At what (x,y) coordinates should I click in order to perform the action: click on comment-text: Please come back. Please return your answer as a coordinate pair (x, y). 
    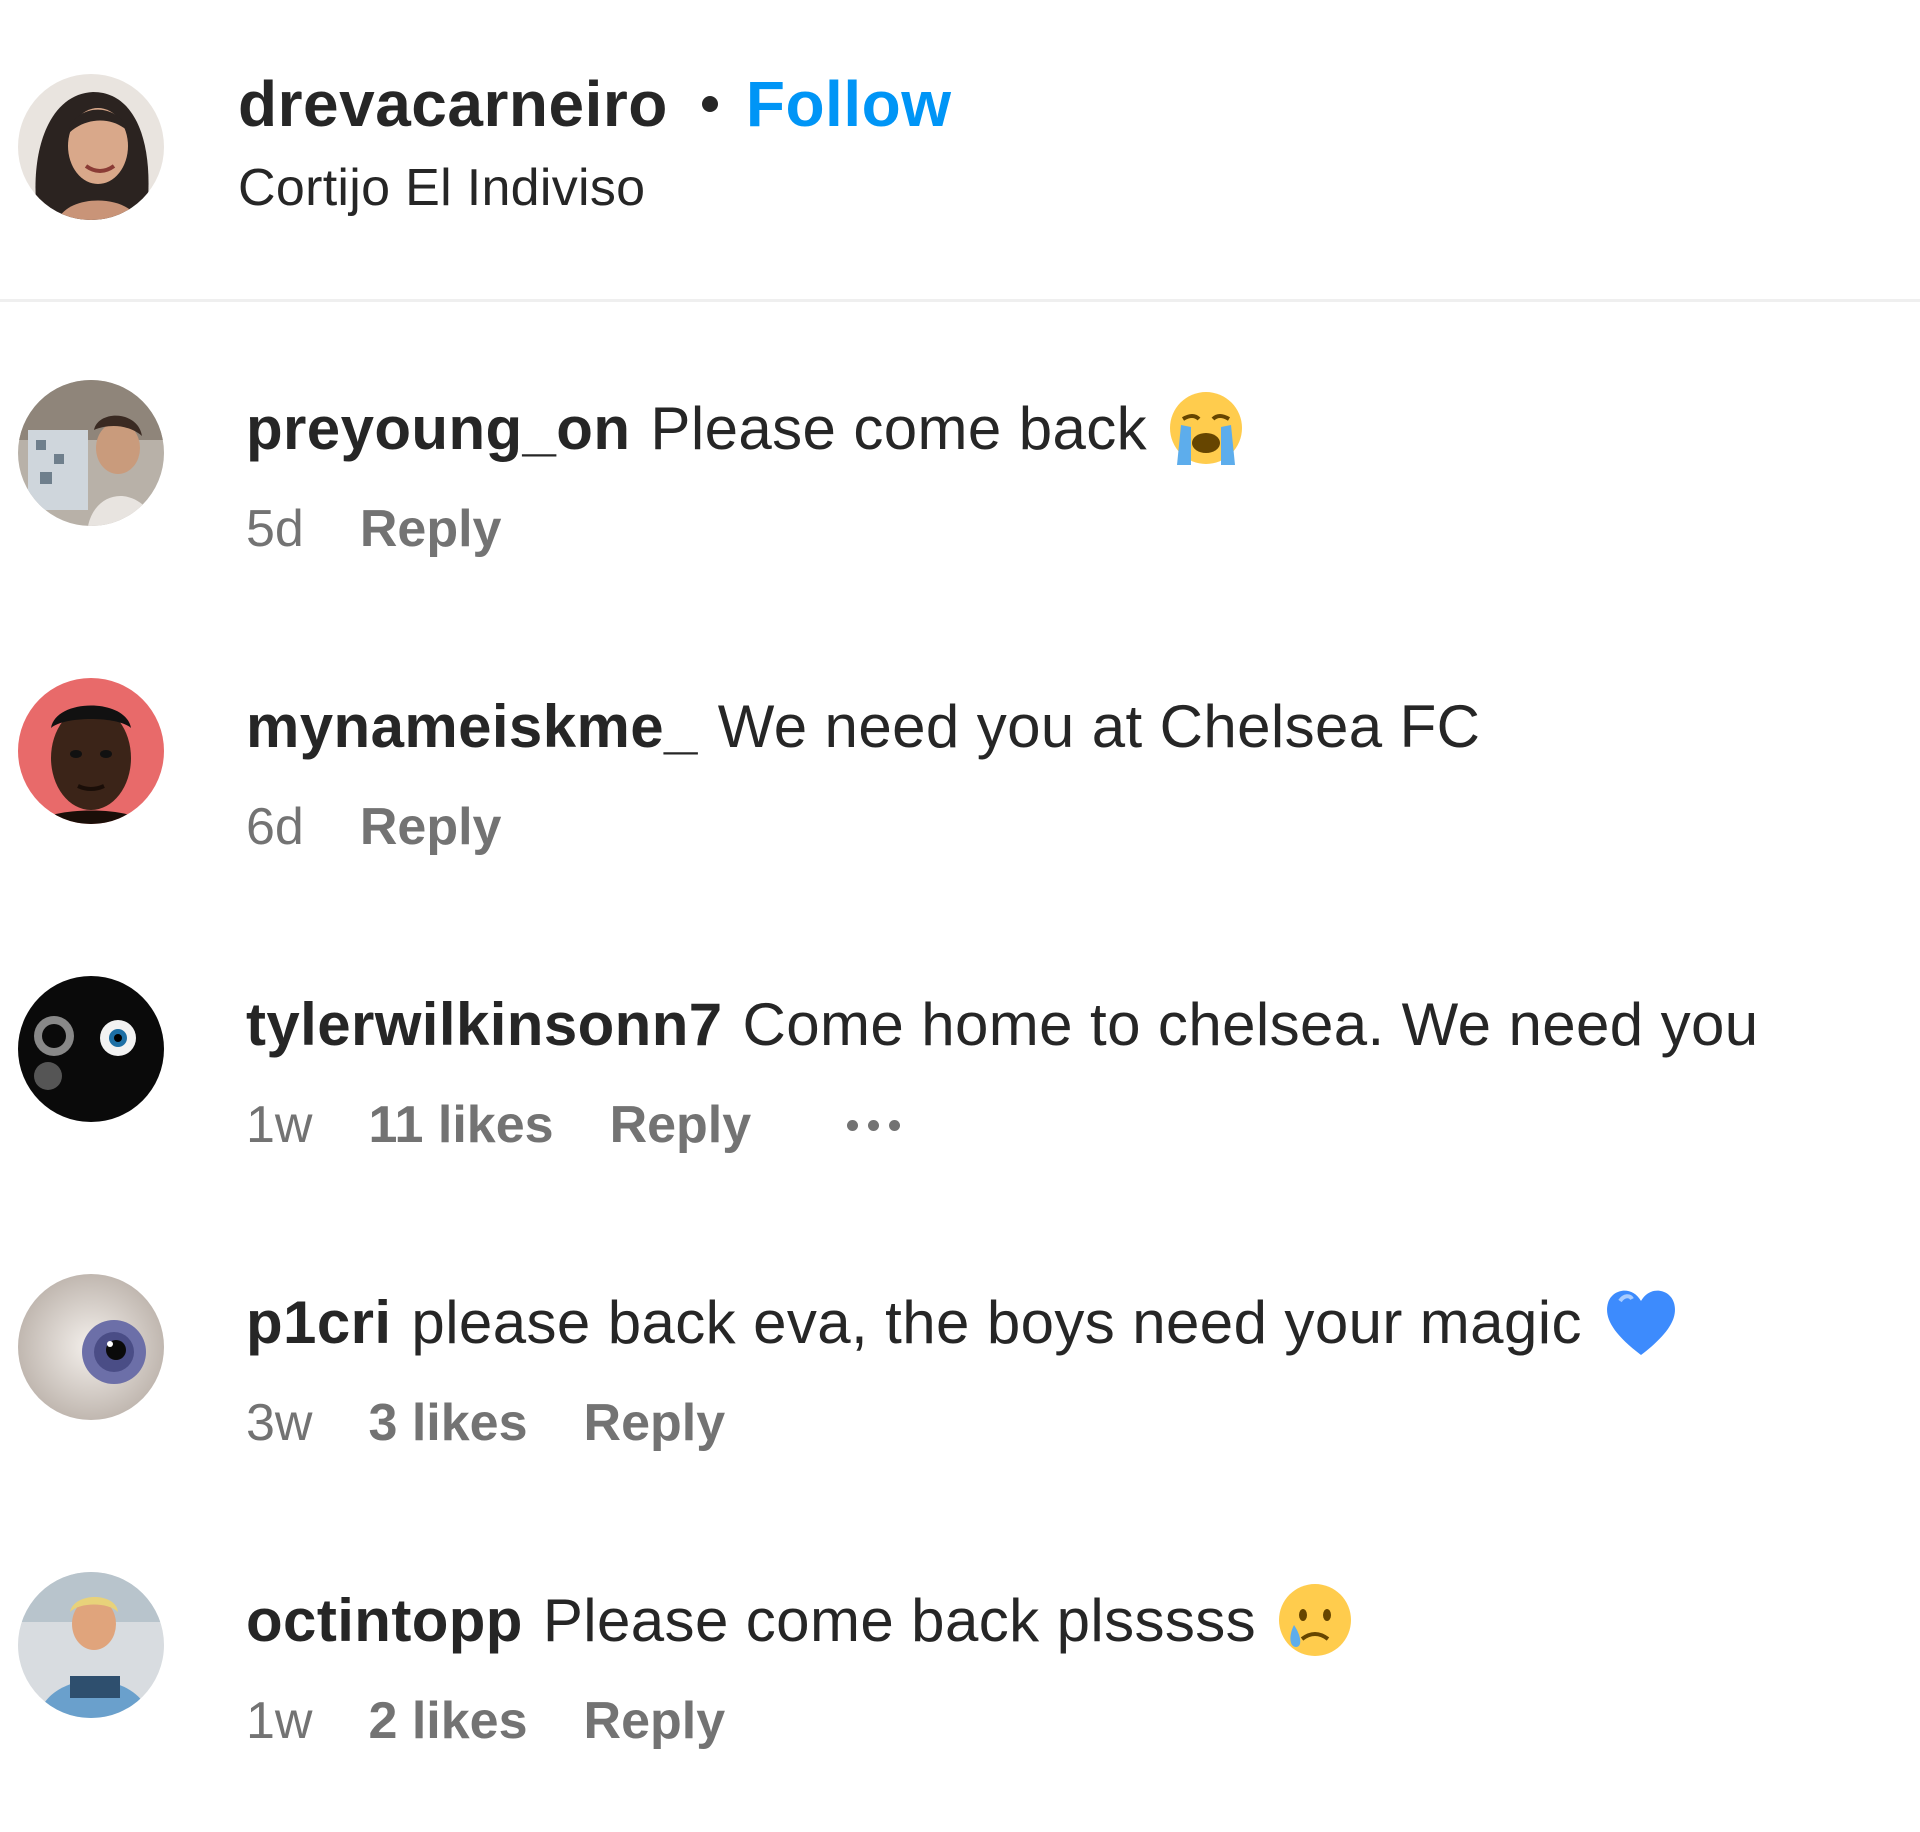
    Looking at the image, I should click on (899, 428).